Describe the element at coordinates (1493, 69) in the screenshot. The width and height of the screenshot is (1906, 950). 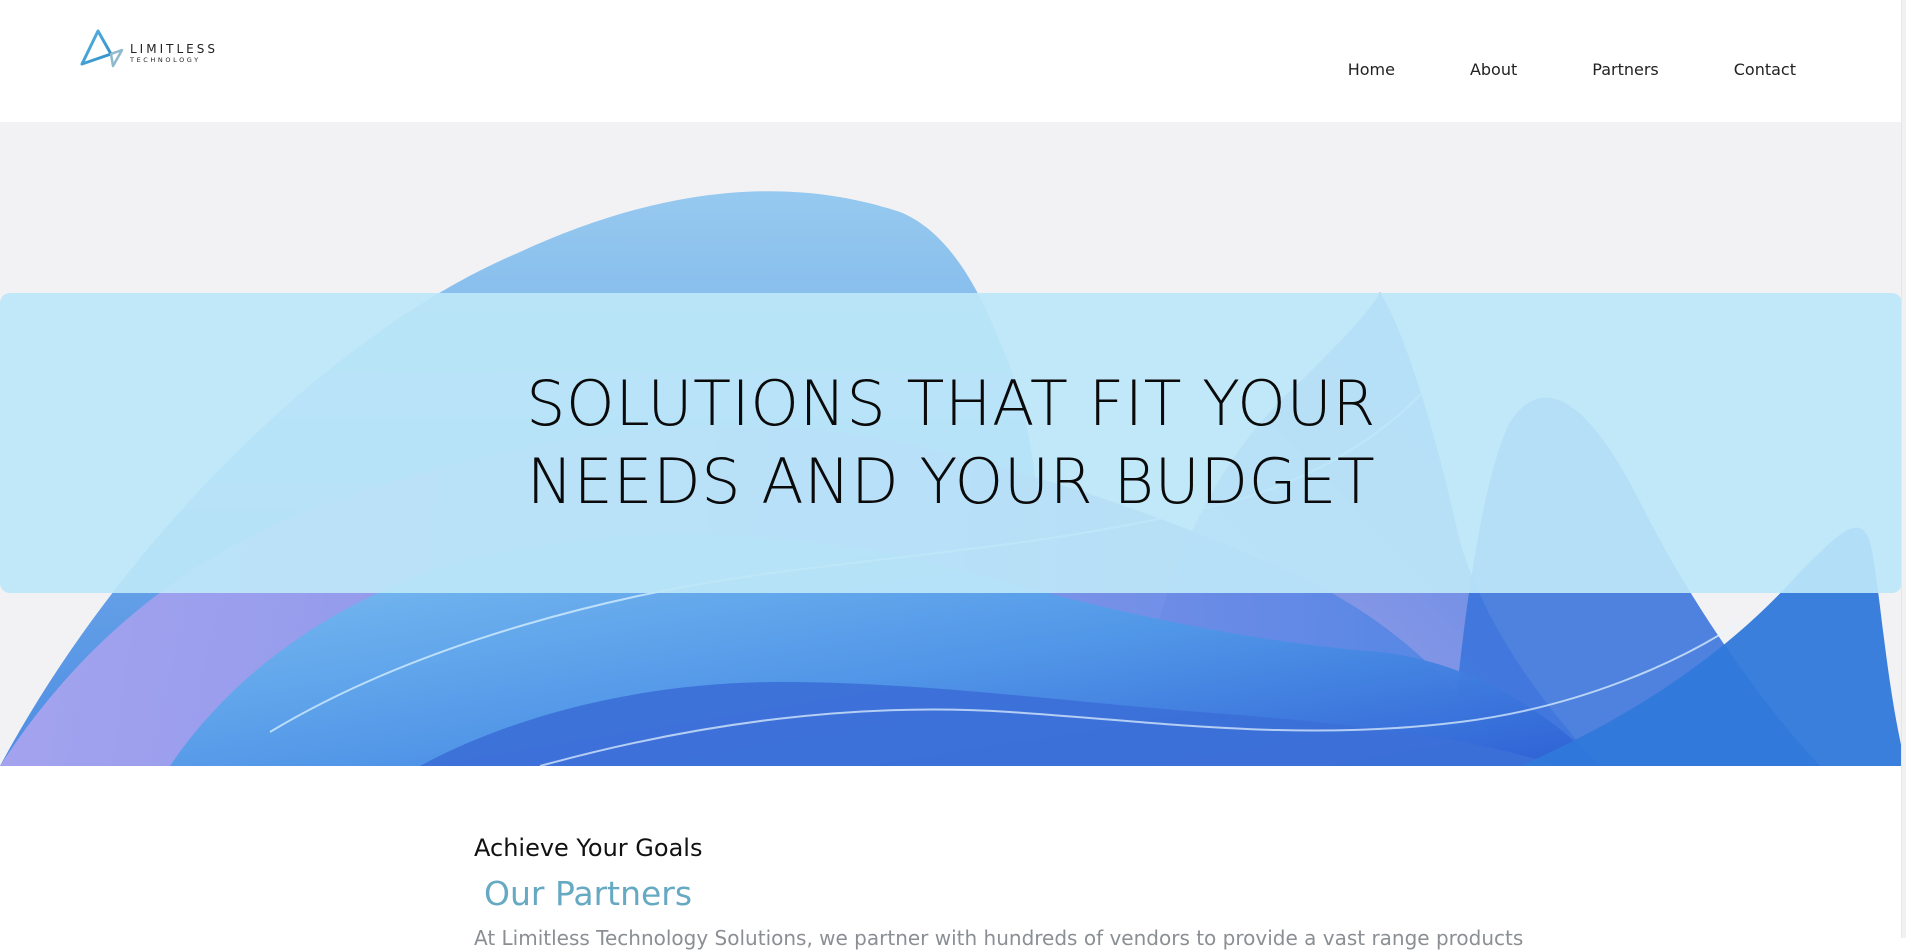
I see `nav-about: About` at that location.